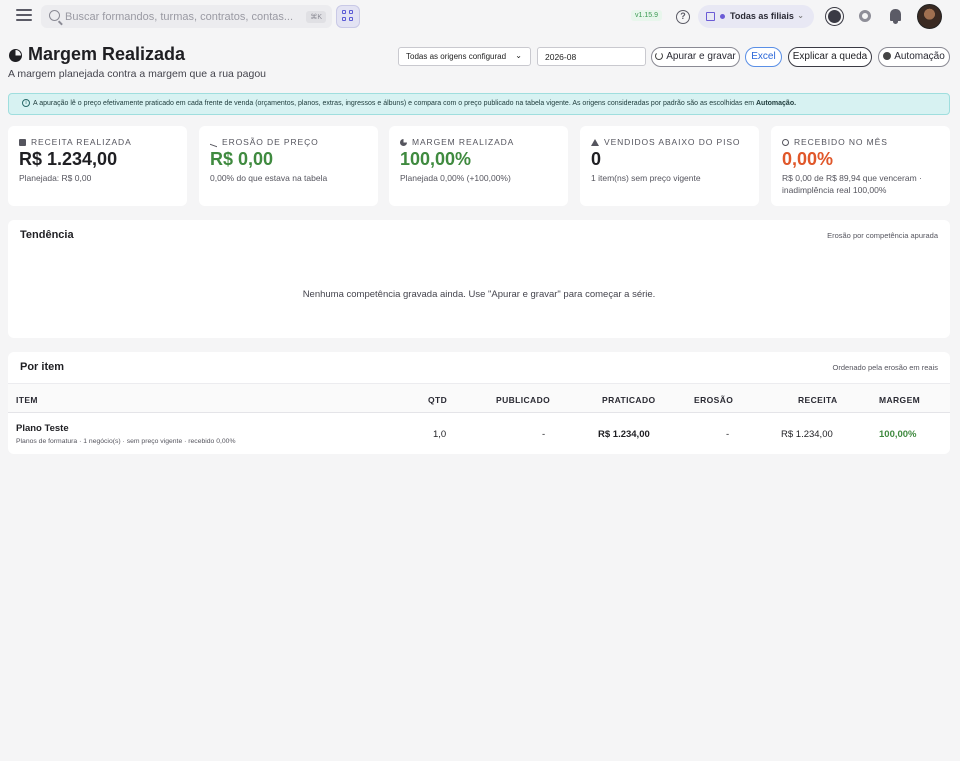 The height and width of the screenshot is (761, 960). What do you see at coordinates (807, 434) in the screenshot?
I see `cell-receita: R$ 1.234,00` at bounding box center [807, 434].